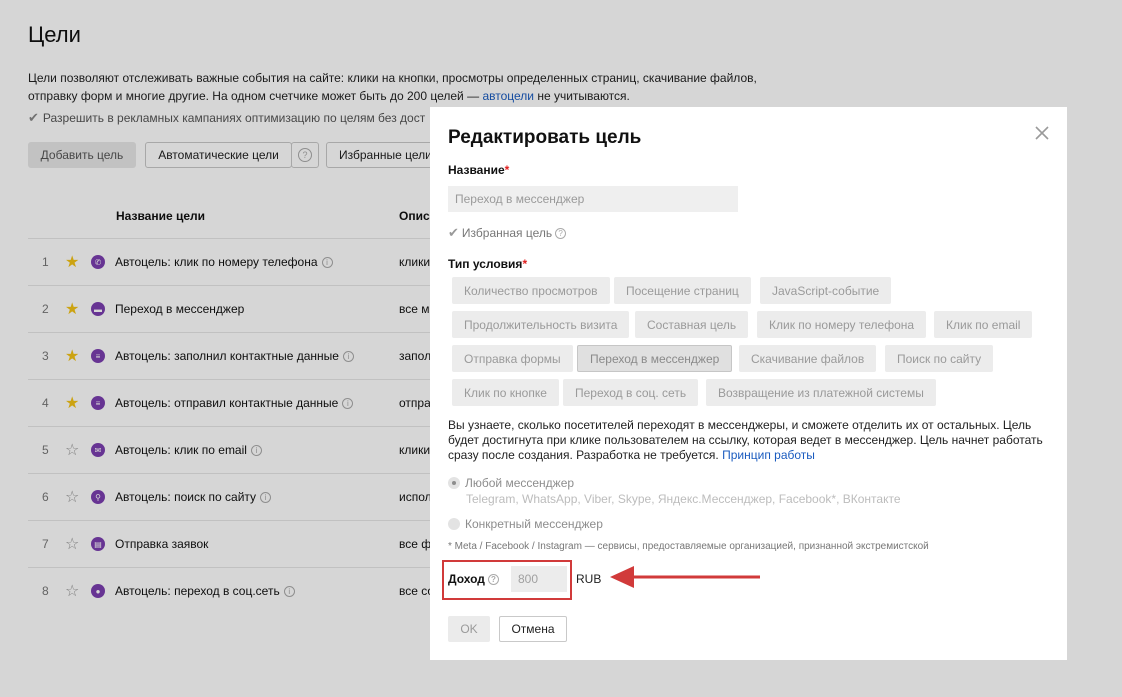 The image size is (1122, 697). I want to click on condition-type-option: Переход в соц. сеть, so click(631, 392).